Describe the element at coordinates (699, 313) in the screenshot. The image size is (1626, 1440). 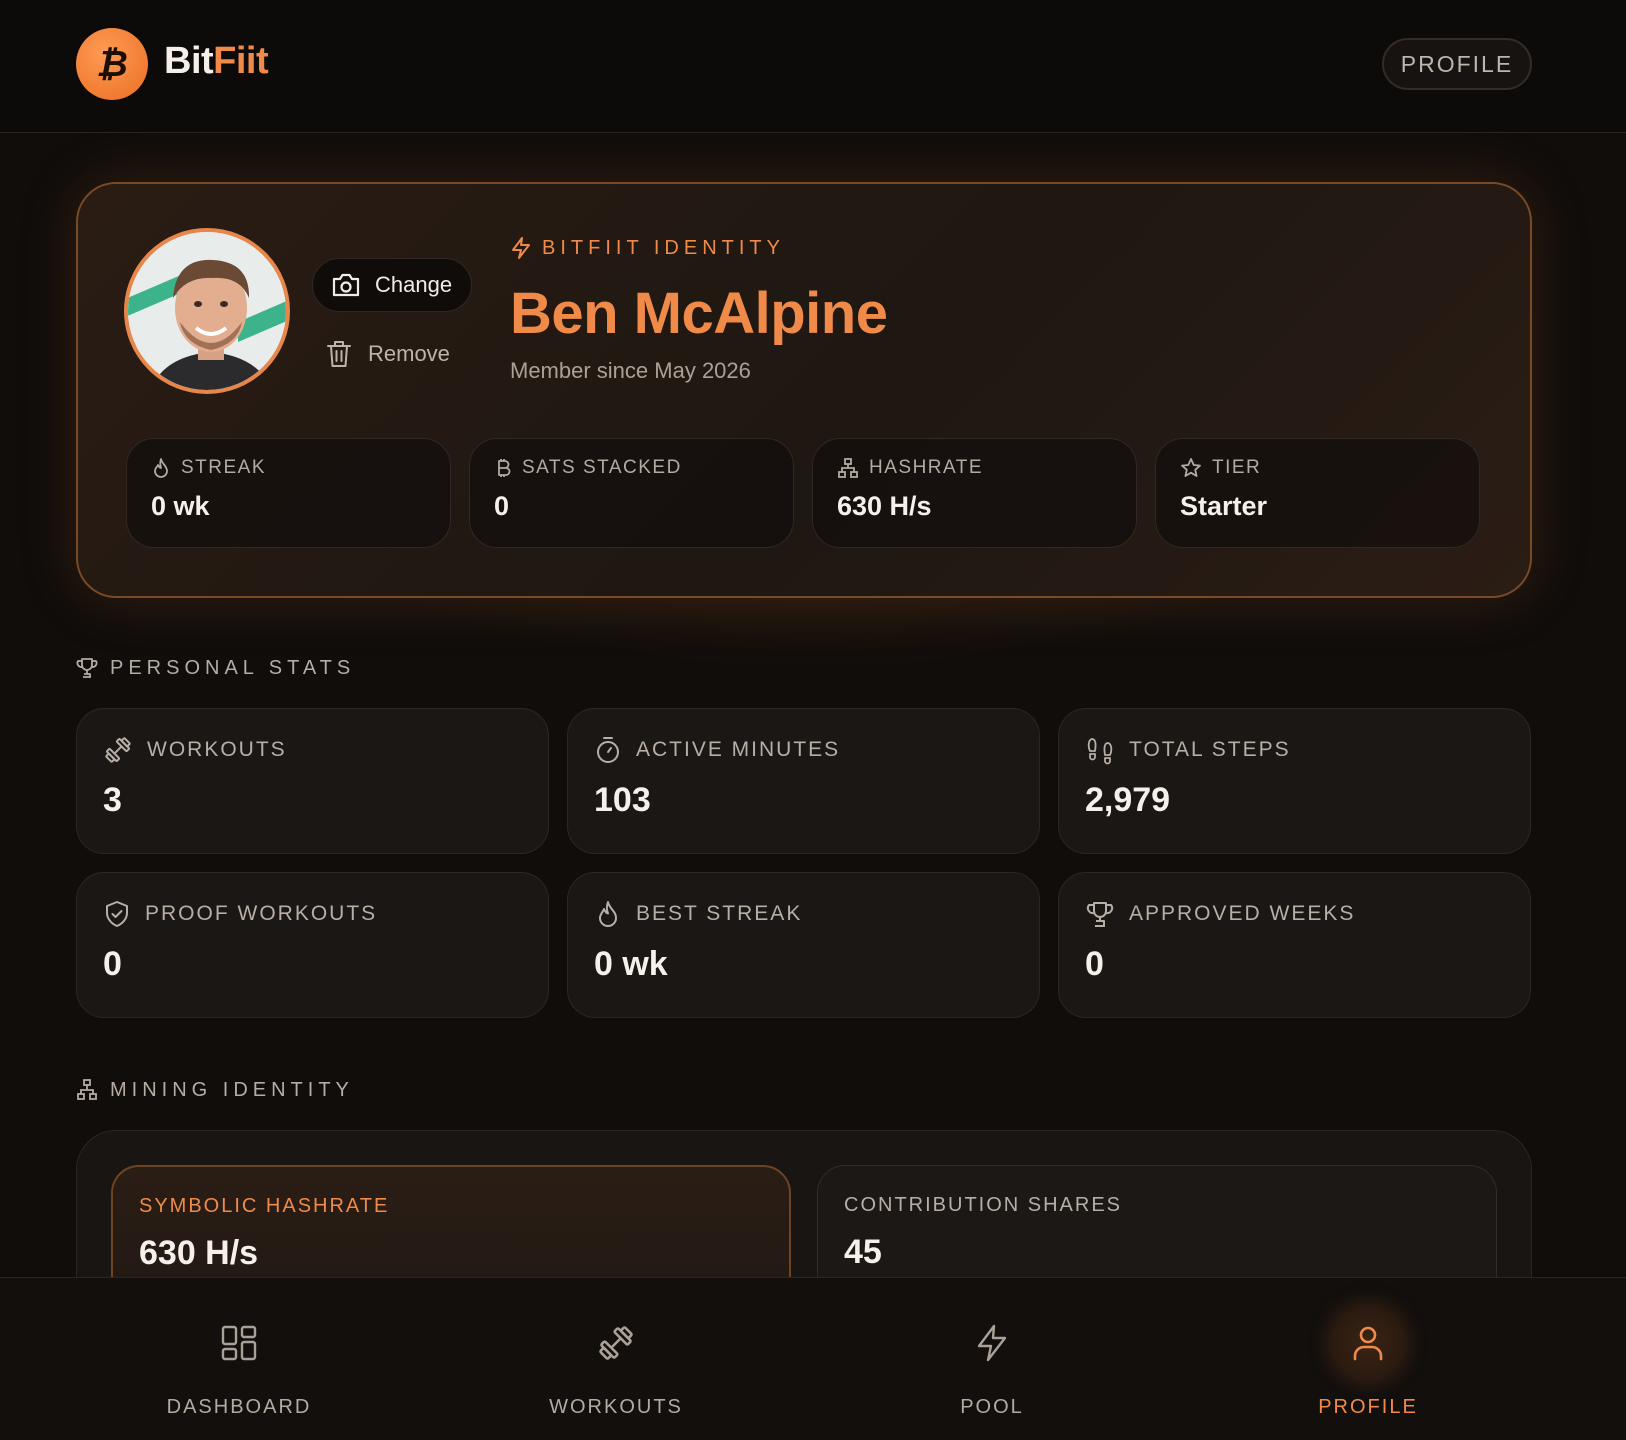
I see `user-name: Ben McAlpine` at that location.